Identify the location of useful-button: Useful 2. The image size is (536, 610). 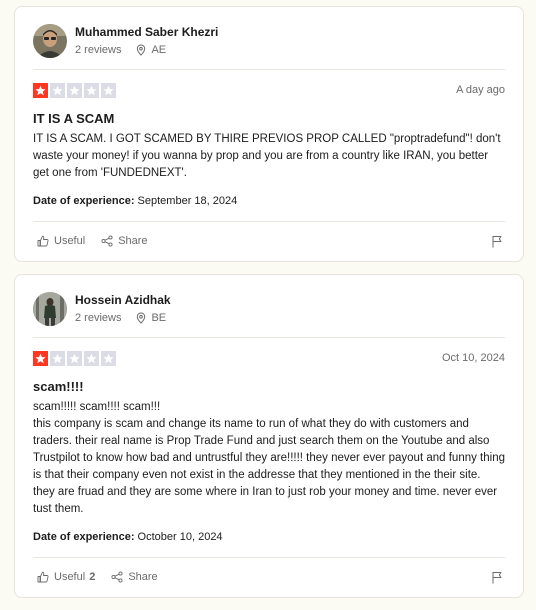
(66, 577).